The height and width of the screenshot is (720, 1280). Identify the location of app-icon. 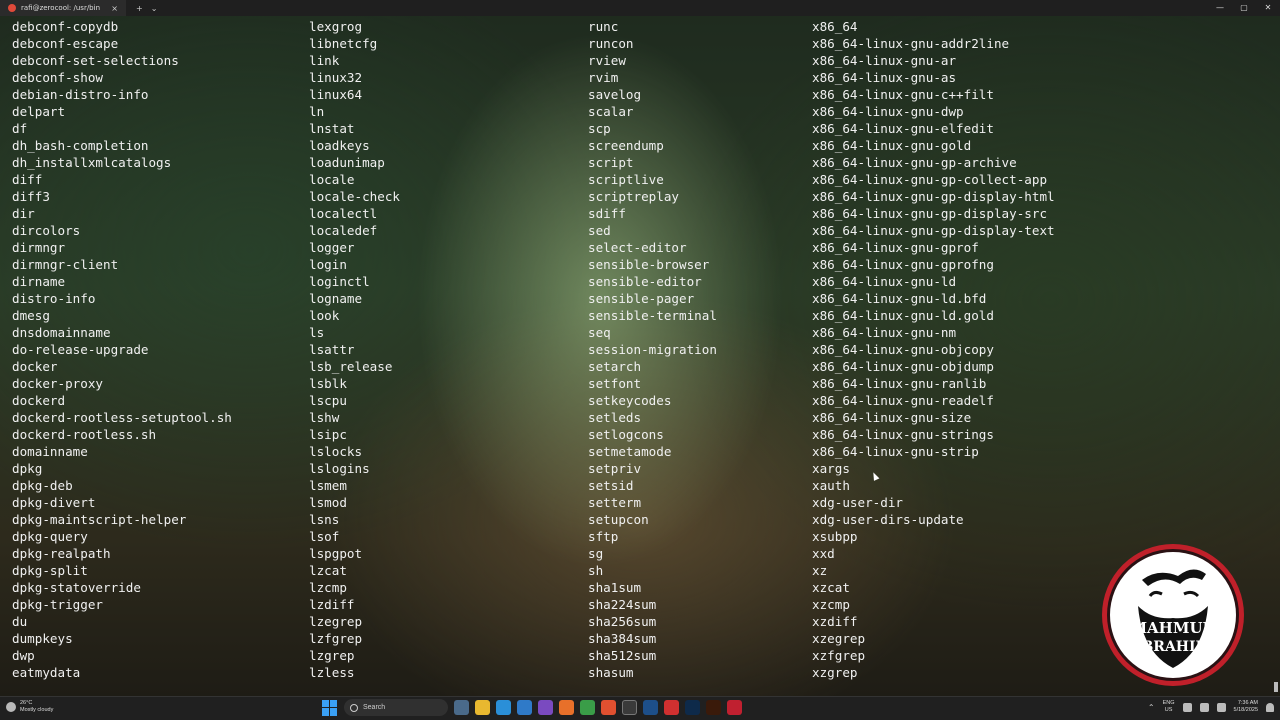
(734, 707).